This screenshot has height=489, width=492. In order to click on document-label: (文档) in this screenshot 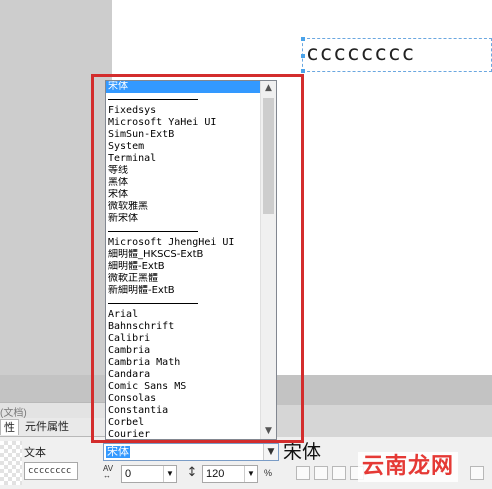, I will do `click(13, 413)`.